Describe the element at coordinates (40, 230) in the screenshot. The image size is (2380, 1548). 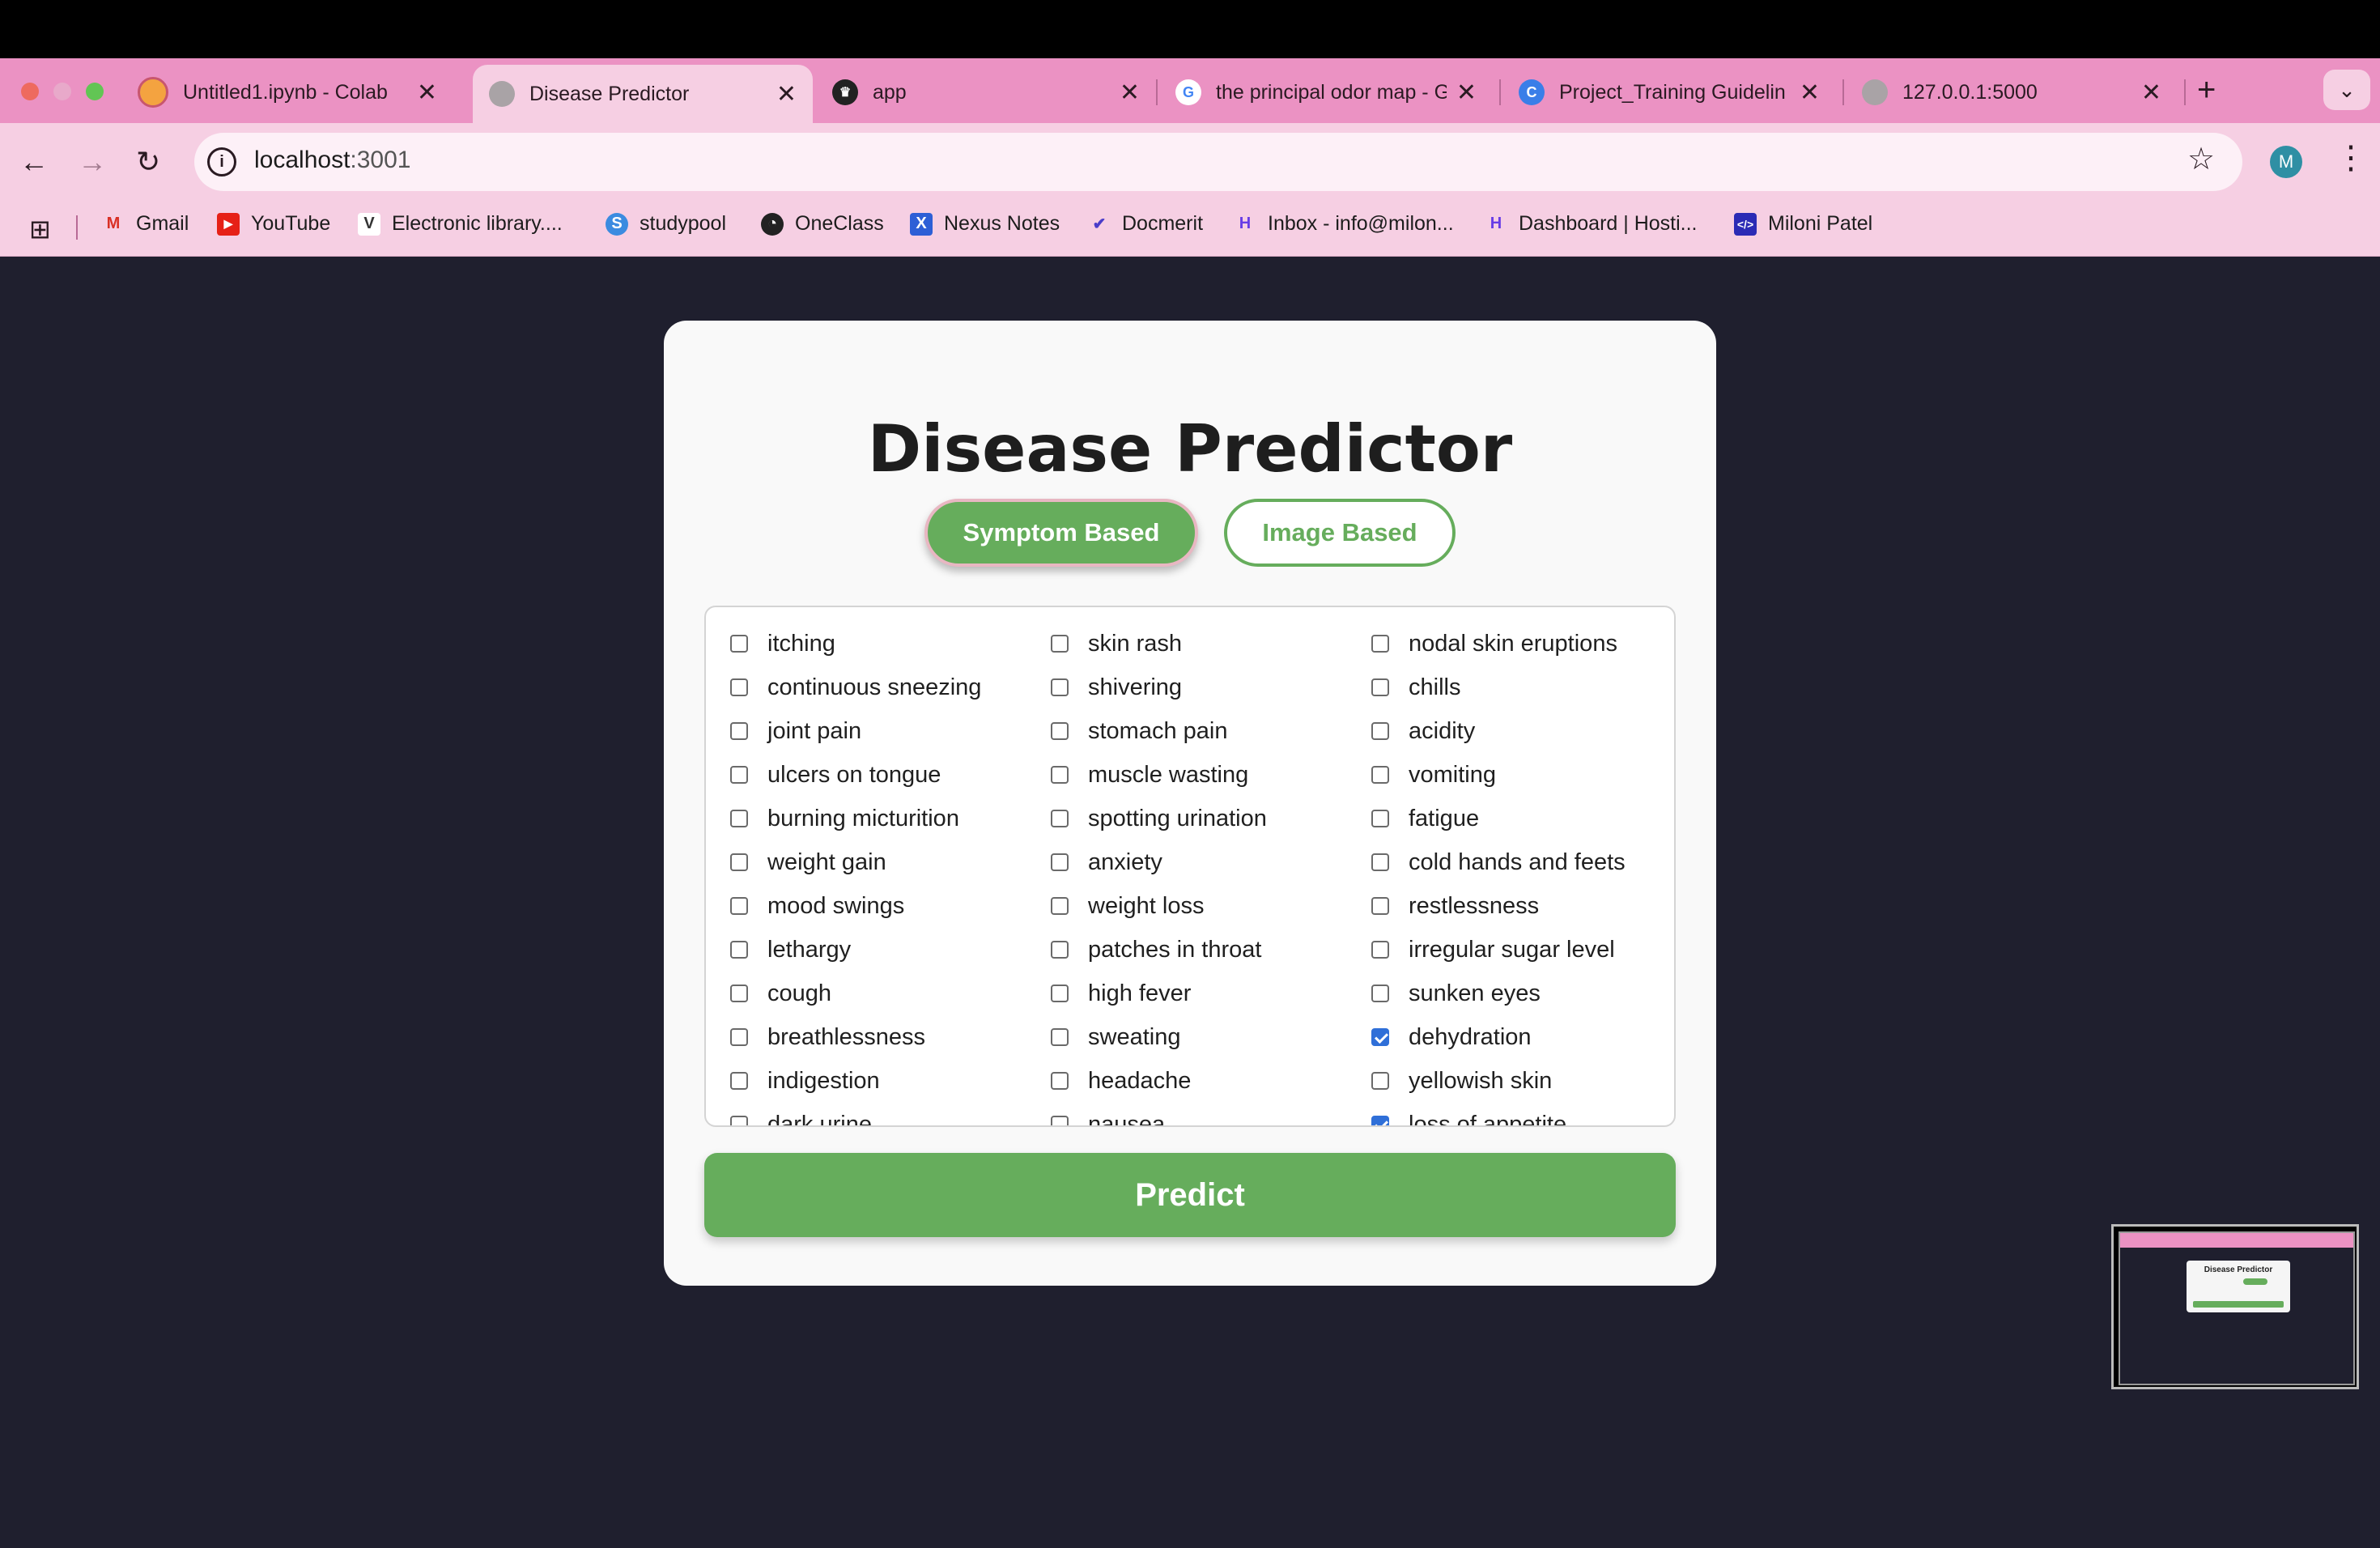
I see `apps-grid-icon: ⊞` at that location.